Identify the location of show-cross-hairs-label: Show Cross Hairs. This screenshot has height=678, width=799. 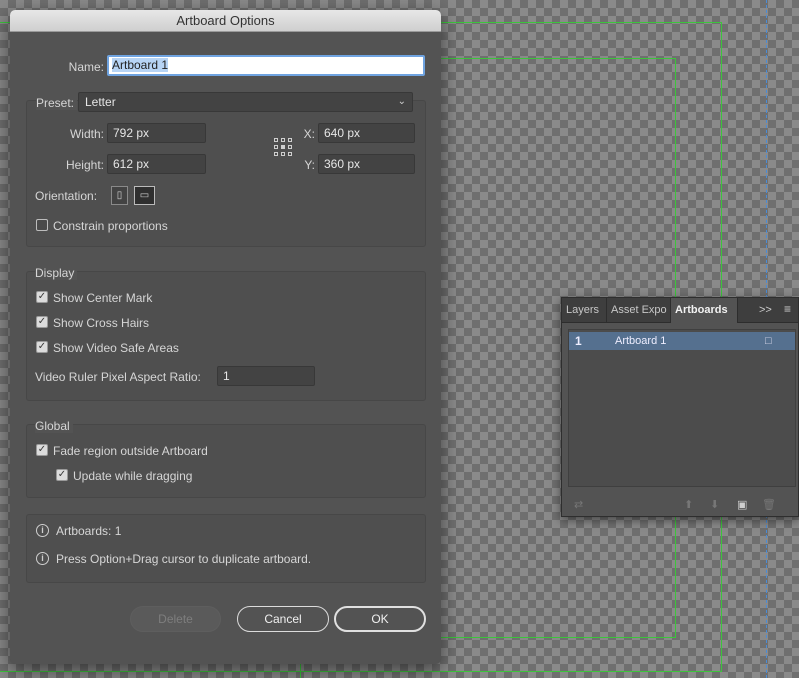
(101, 323).